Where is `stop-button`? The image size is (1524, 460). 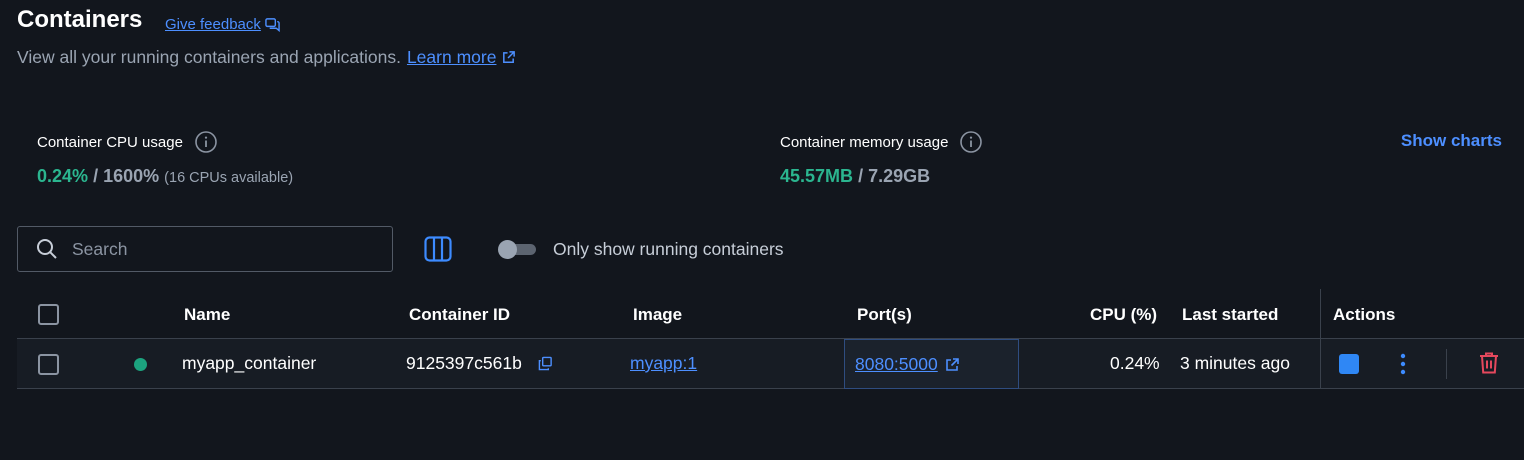
stop-button is located at coordinates (1349, 364).